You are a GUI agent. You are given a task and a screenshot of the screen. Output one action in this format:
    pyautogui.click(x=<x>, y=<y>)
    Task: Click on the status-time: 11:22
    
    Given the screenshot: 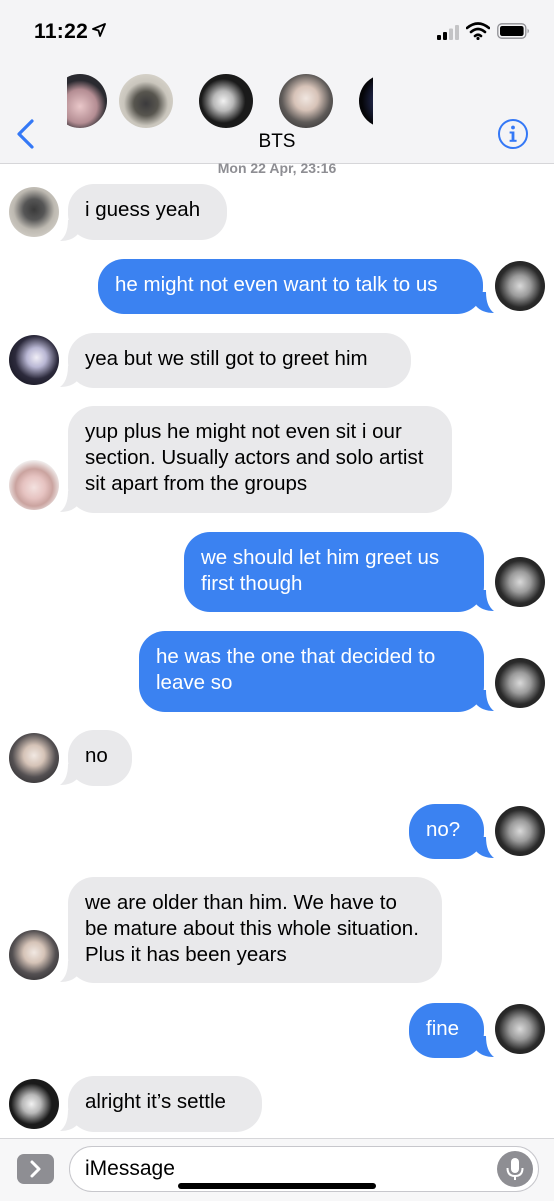 What is the action you would take?
    pyautogui.click(x=61, y=31)
    